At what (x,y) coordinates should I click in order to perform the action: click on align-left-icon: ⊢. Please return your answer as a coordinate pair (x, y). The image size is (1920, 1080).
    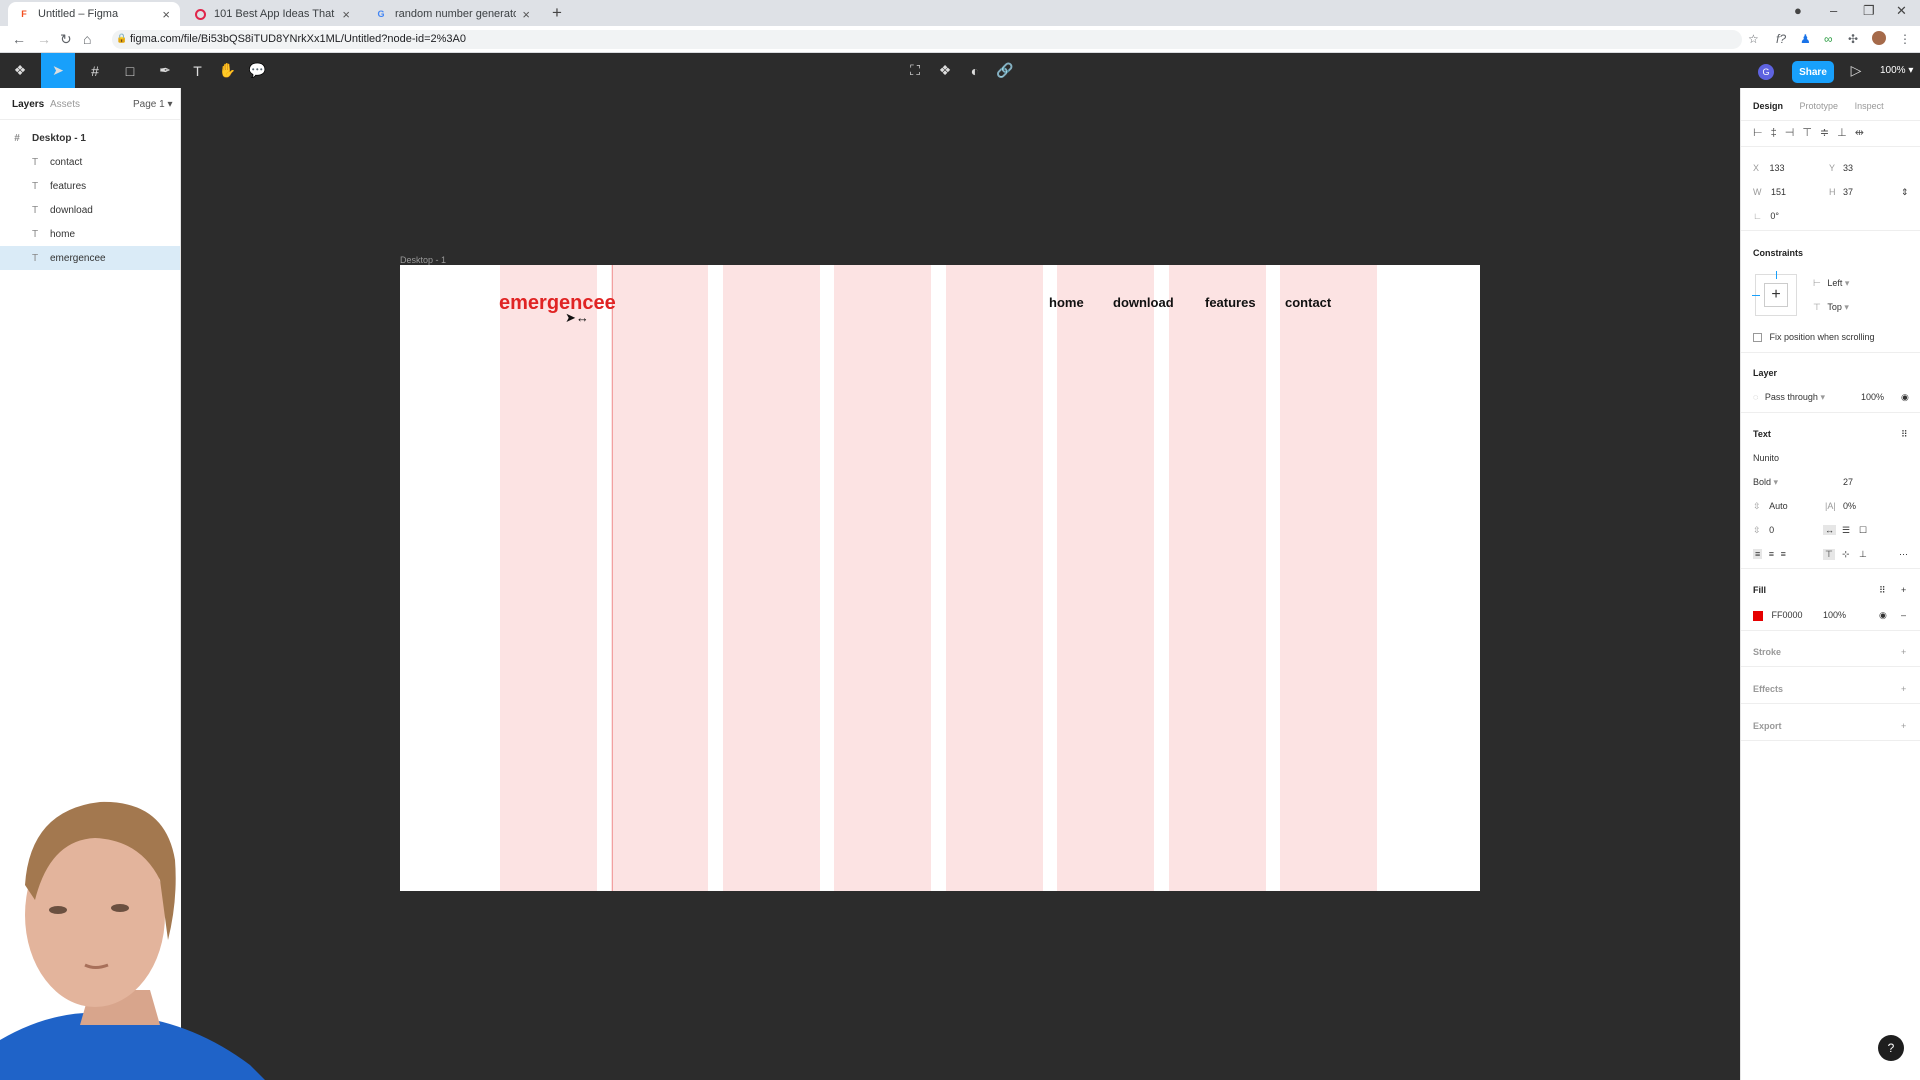
    Looking at the image, I should click on (1762, 133).